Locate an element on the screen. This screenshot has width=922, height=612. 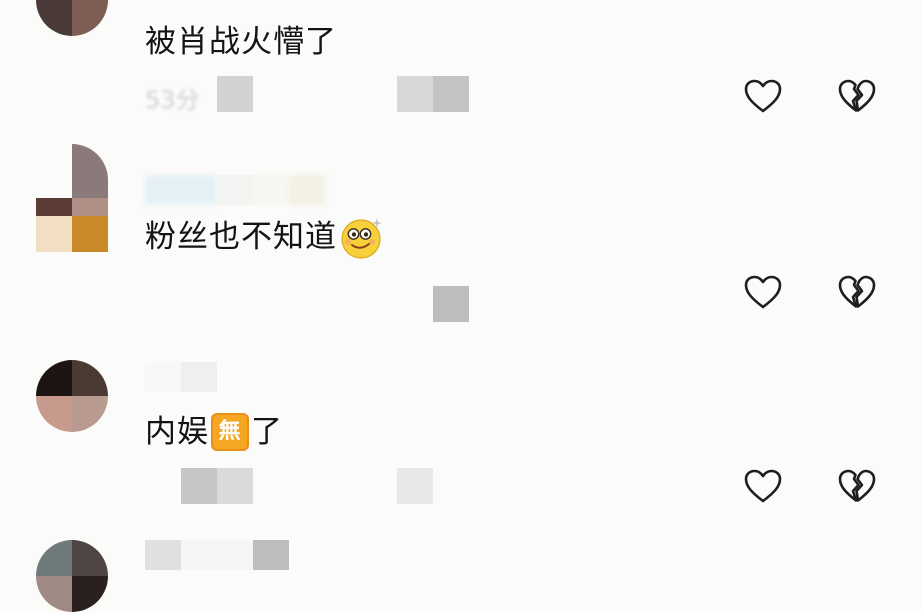
comment-text-suffix: 了 is located at coordinates (267, 432).